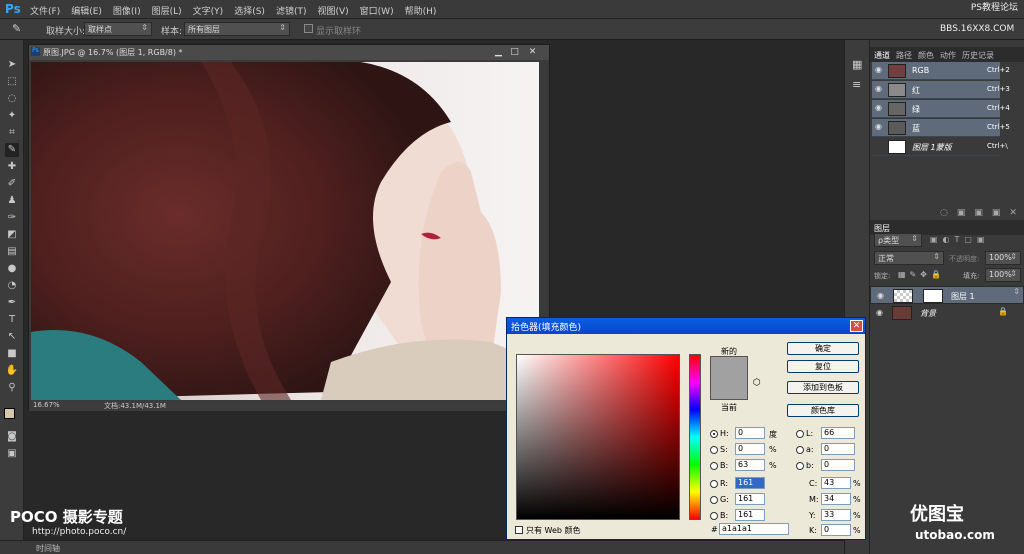 This screenshot has height=554, width=1024. I want to click on tab-history: 历史记录, so click(978, 56).